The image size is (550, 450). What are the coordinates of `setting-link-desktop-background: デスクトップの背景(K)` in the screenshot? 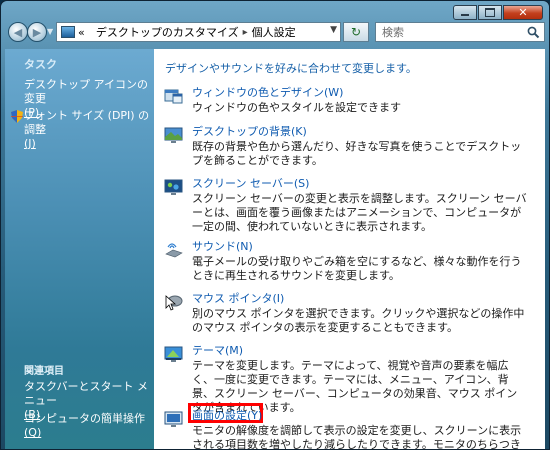 It's located at (249, 132).